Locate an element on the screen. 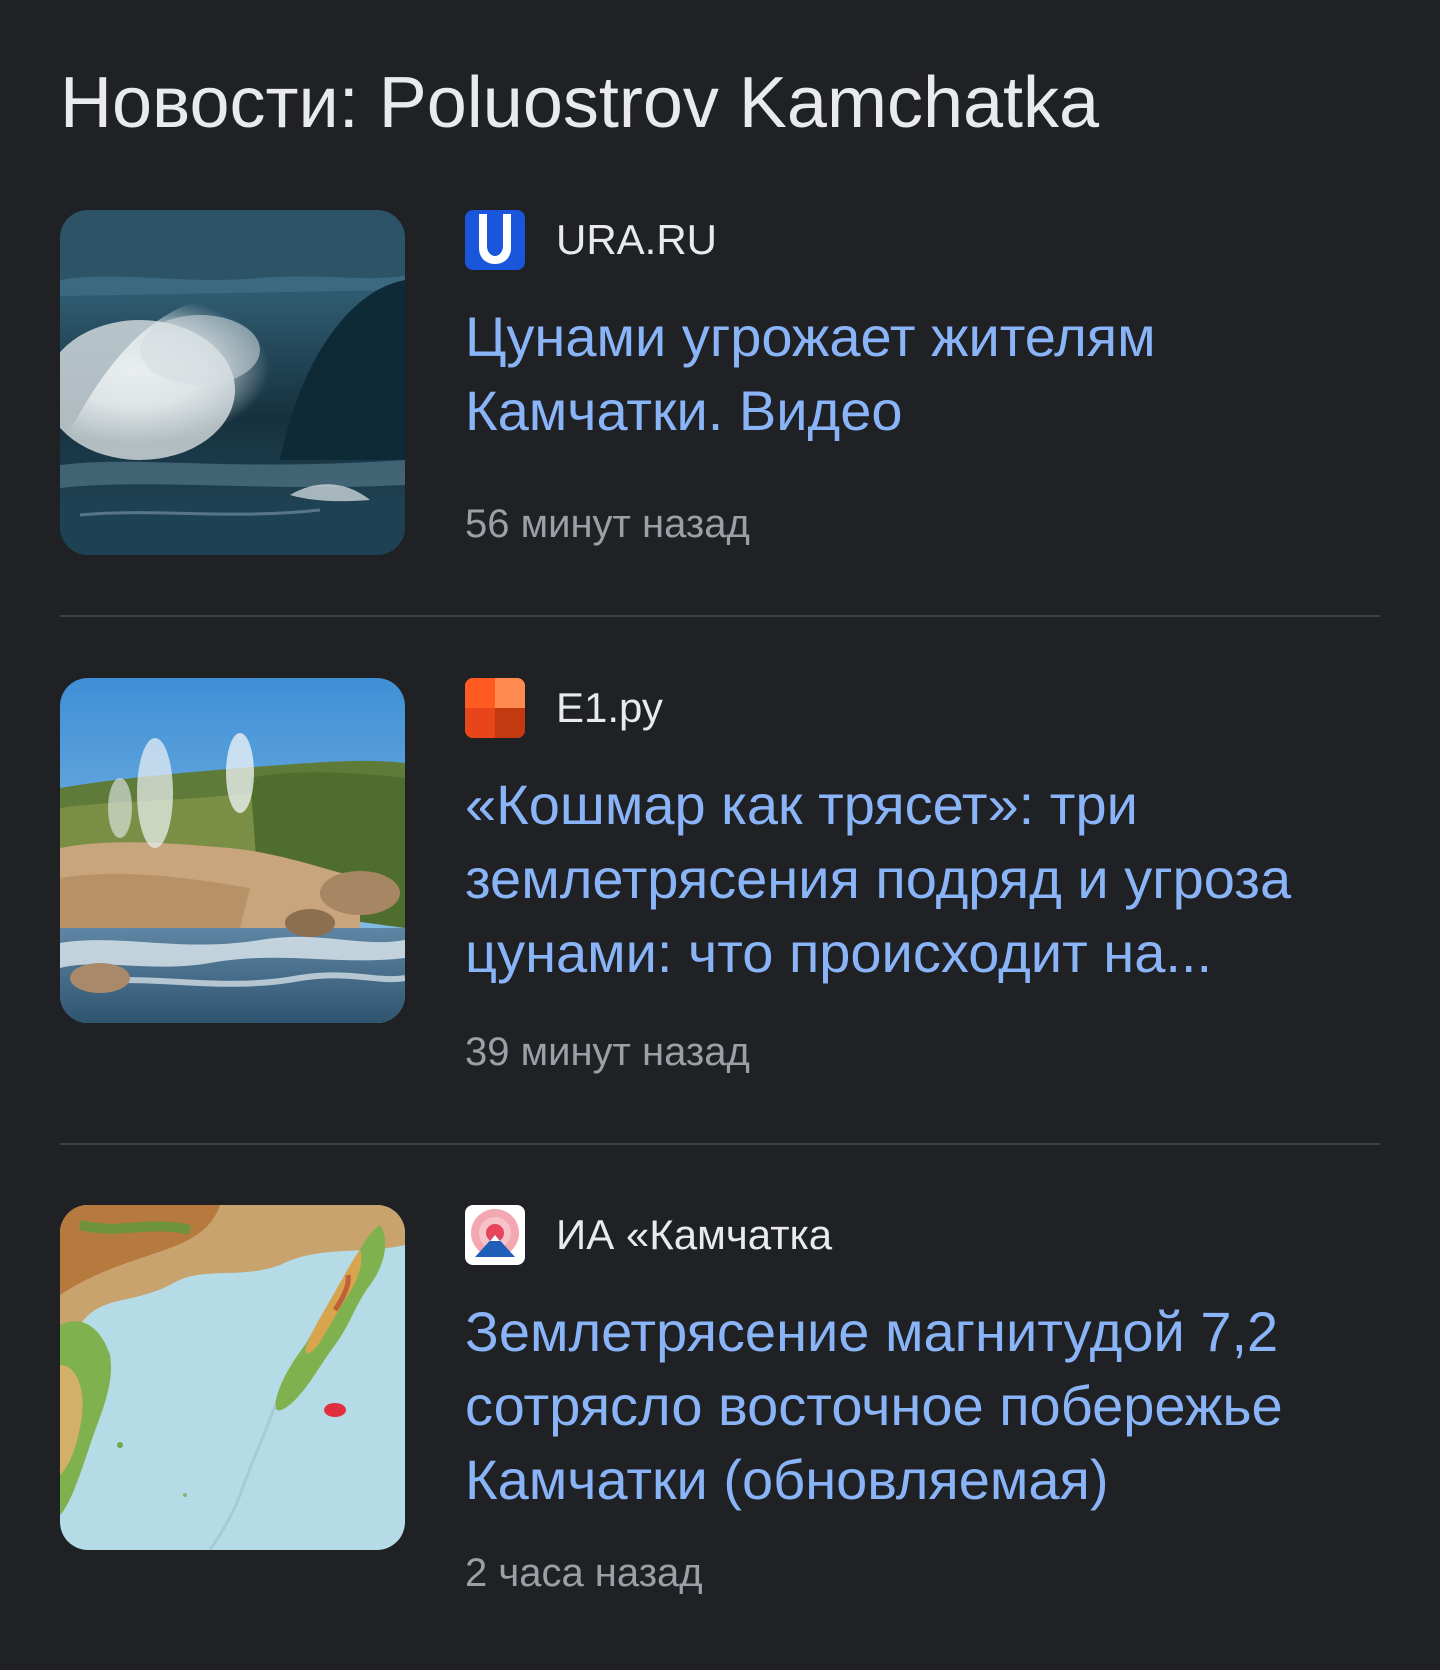  headline-link: Цунами угрожает жителям Камчатки. Видео is located at coordinates (922, 374).